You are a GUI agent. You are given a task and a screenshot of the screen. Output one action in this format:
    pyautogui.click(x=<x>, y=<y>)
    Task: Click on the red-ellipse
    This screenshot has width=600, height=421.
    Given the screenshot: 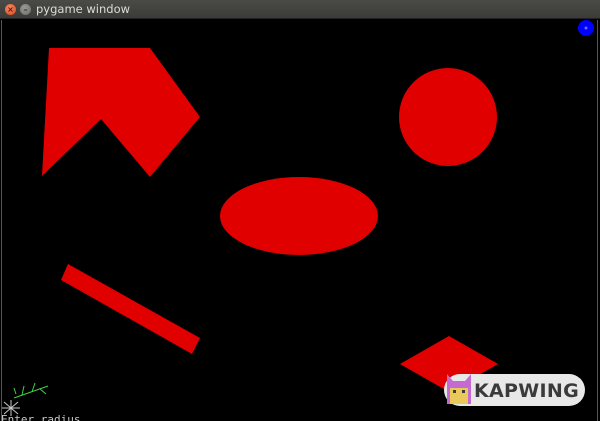 What is the action you would take?
    pyautogui.click(x=299, y=216)
    